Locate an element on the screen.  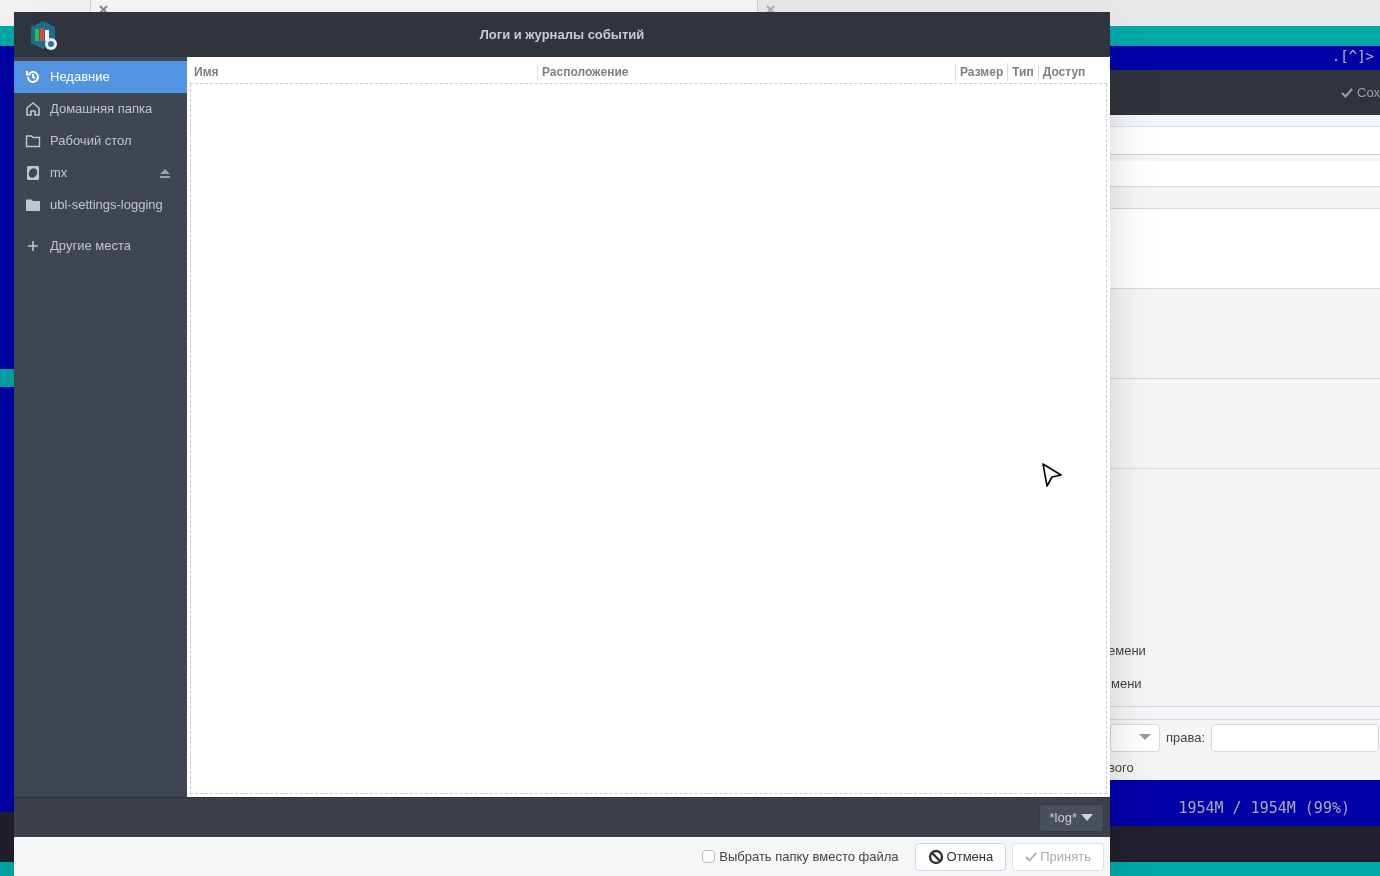
column-header: Расположение is located at coordinates (746, 71).